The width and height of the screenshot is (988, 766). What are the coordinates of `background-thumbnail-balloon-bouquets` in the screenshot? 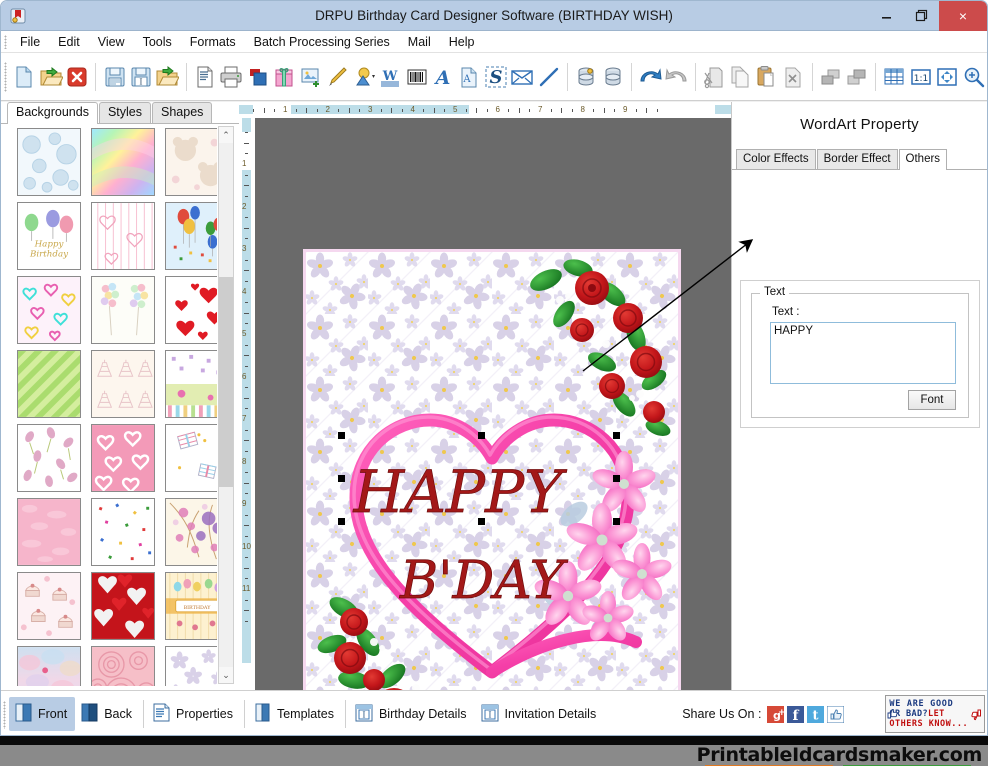 It's located at (123, 310).